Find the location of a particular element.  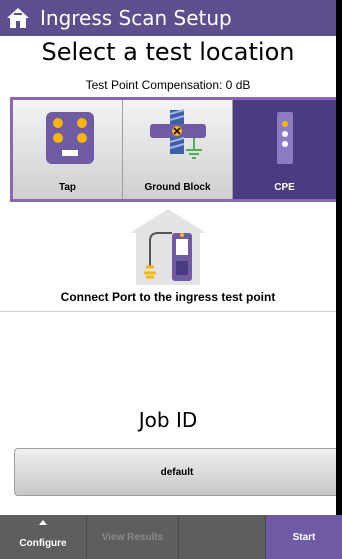

screen-edge is located at coordinates (339, 279).